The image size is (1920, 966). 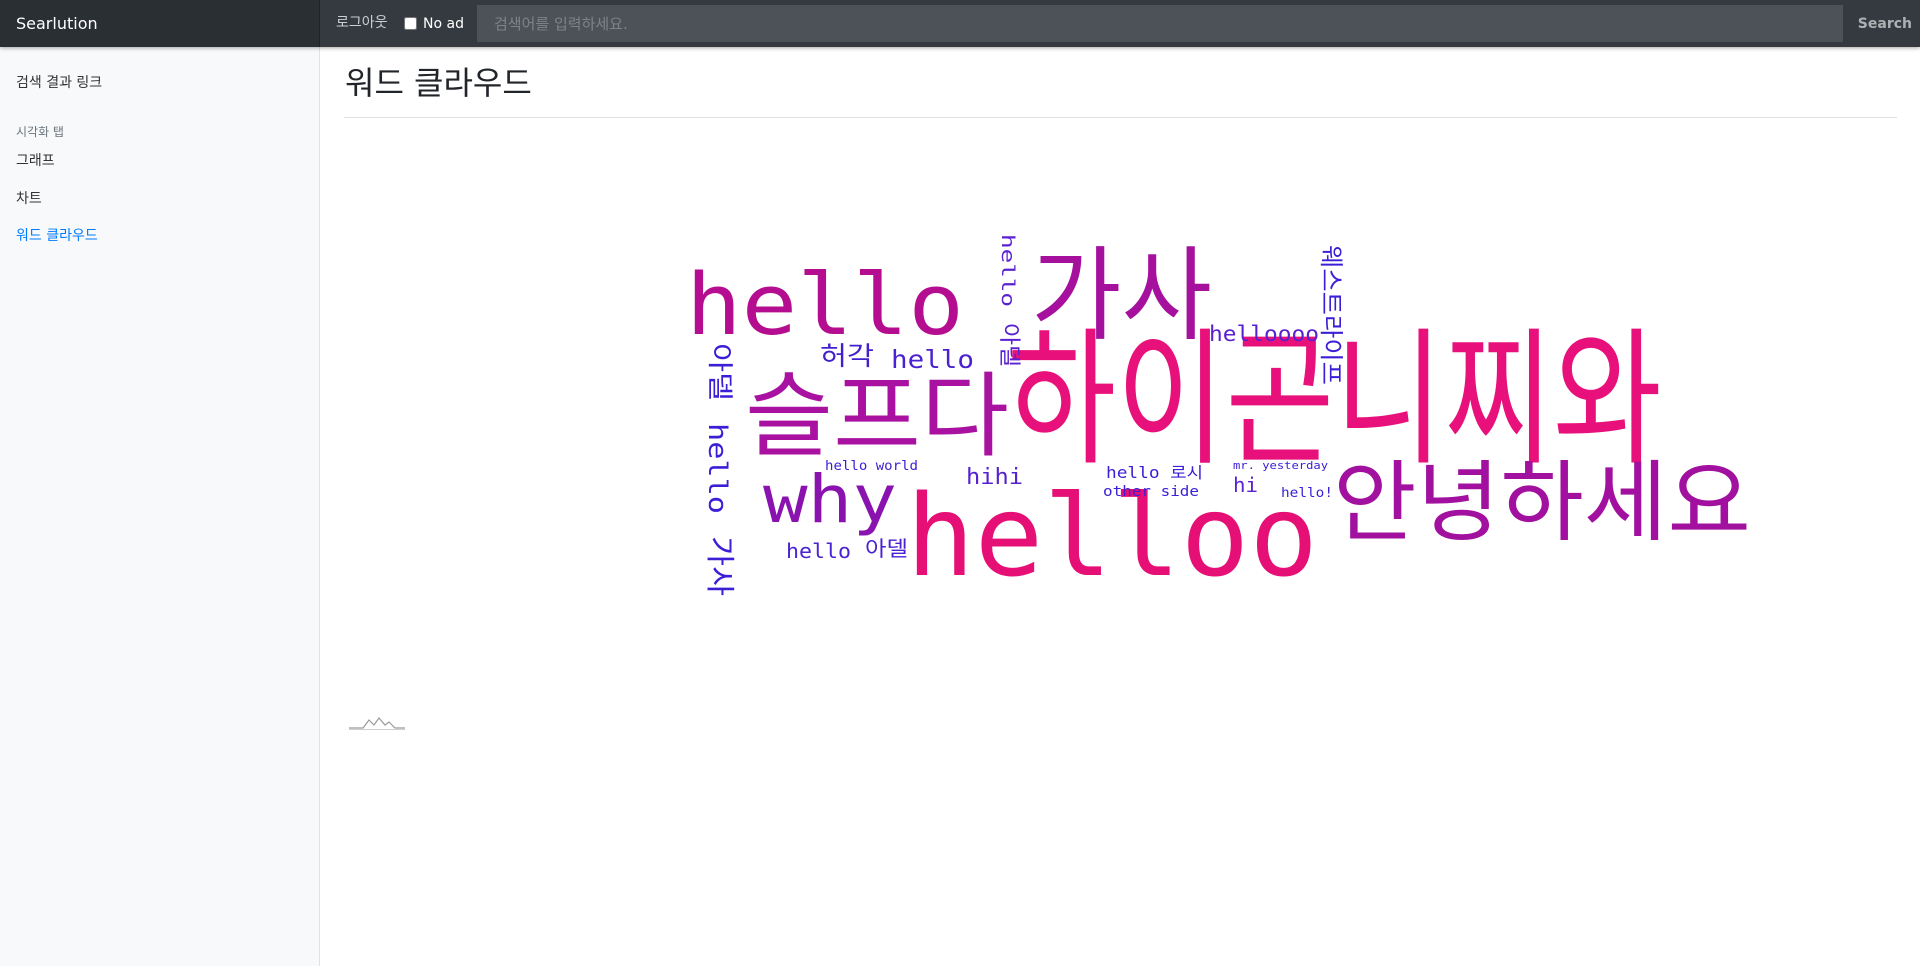 What do you see at coordinates (871, 466) in the screenshot?
I see `word-cloud-term: hello world` at bounding box center [871, 466].